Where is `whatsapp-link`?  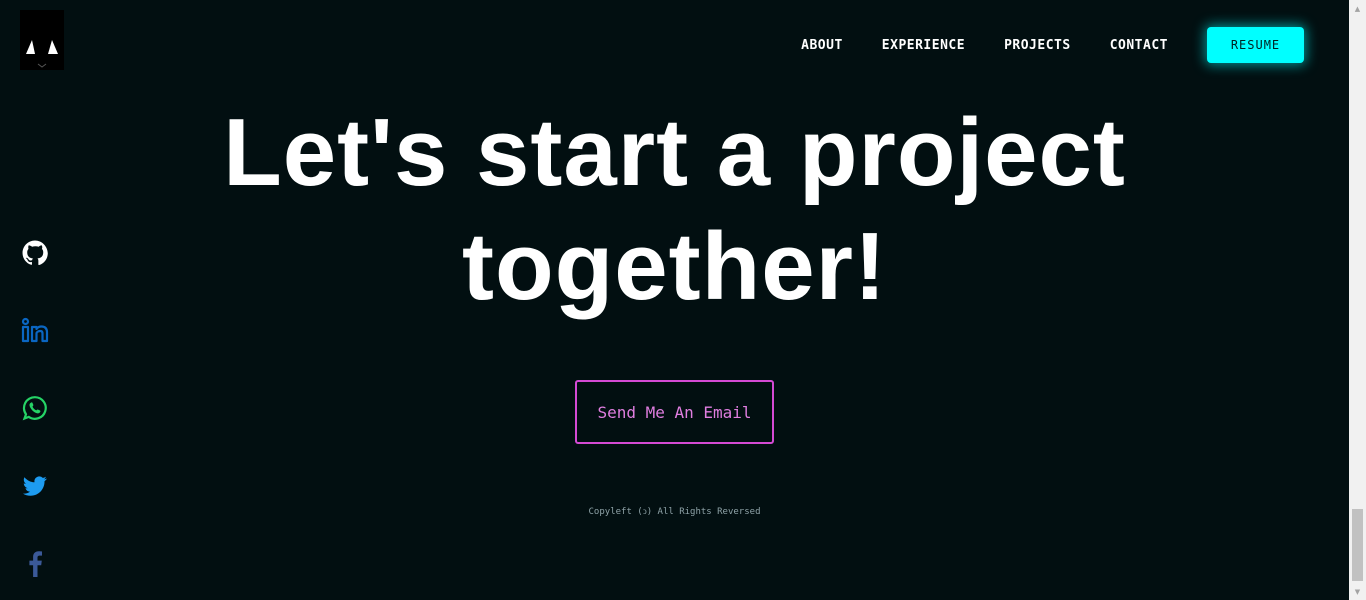 whatsapp-link is located at coordinates (35, 408).